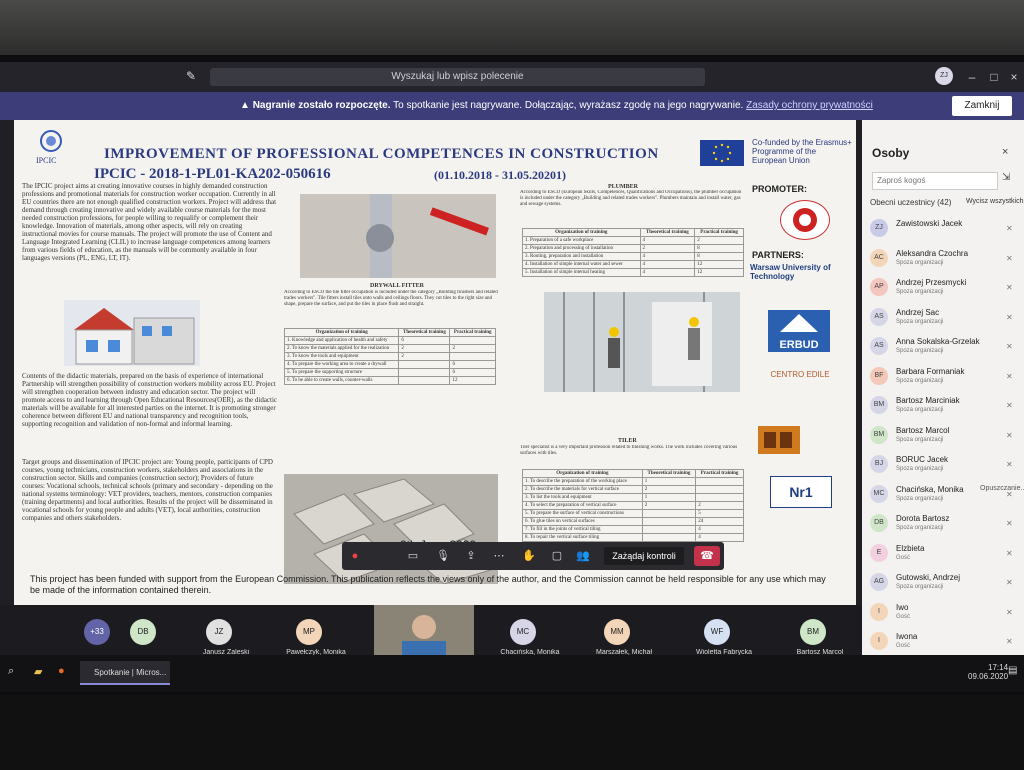  I want to click on project-code: IPCIC - 2018-1-PL01-KA202-050616, so click(212, 174).